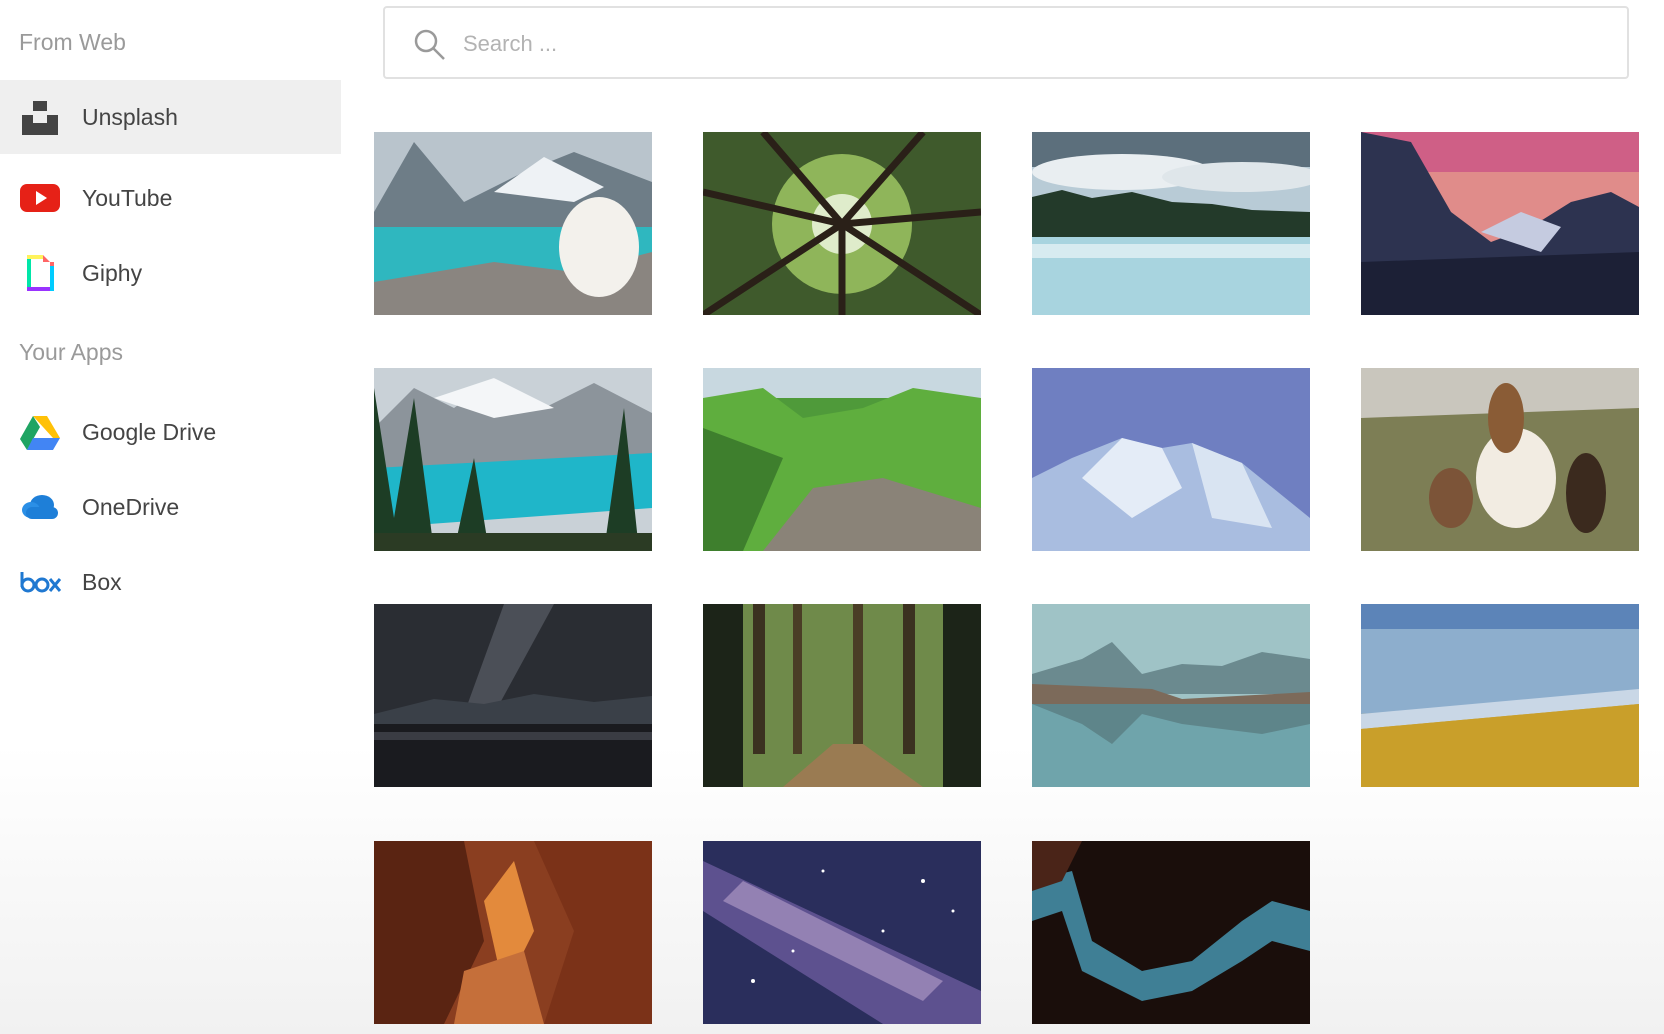 This screenshot has width=1664, height=1034. I want to click on sidebar-item-onedrive: OneDrive, so click(170, 507).